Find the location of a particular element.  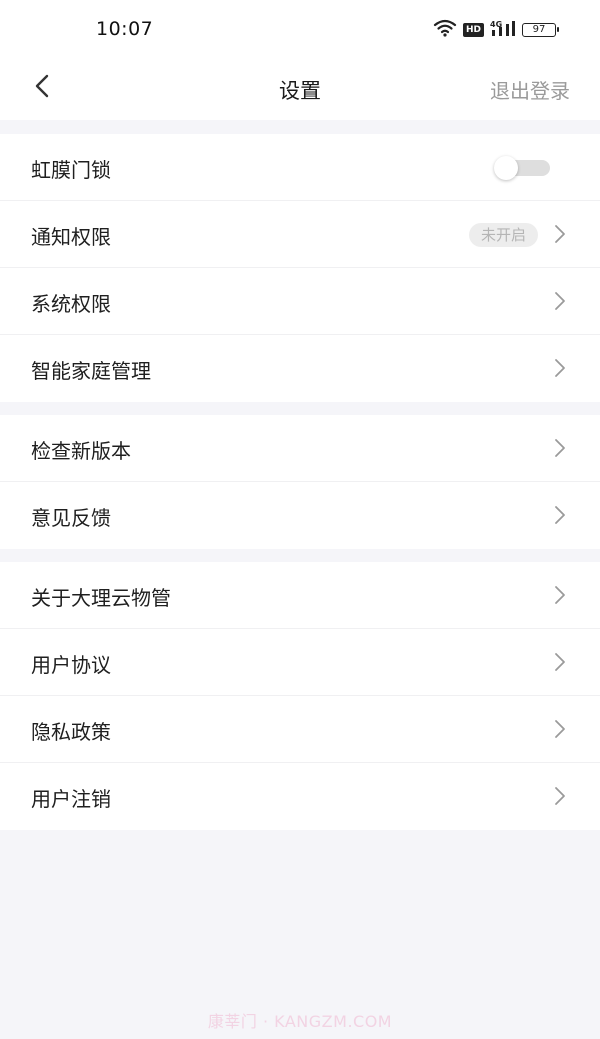

settings-row-system-permission: 系统权限 is located at coordinates (300, 301).